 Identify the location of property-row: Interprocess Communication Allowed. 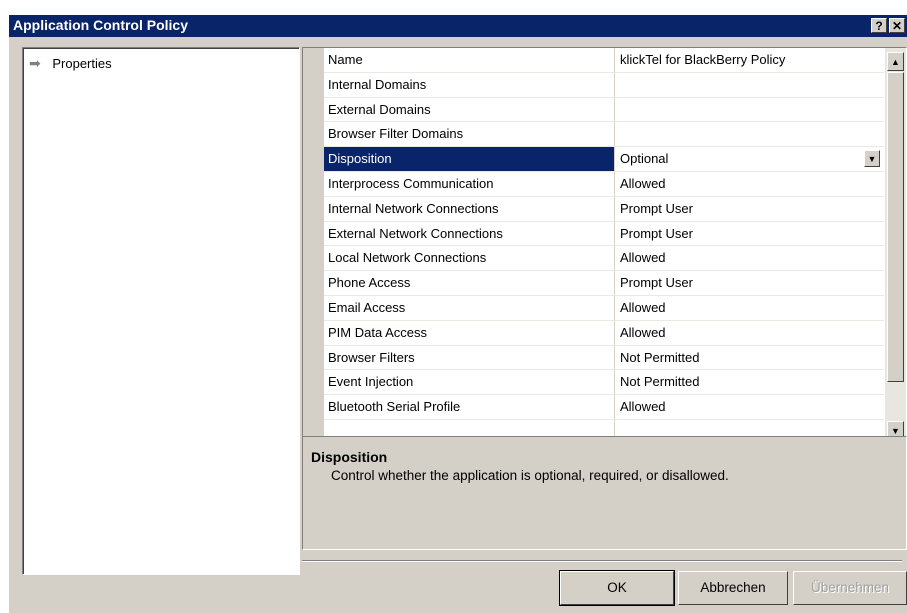
(604, 184).